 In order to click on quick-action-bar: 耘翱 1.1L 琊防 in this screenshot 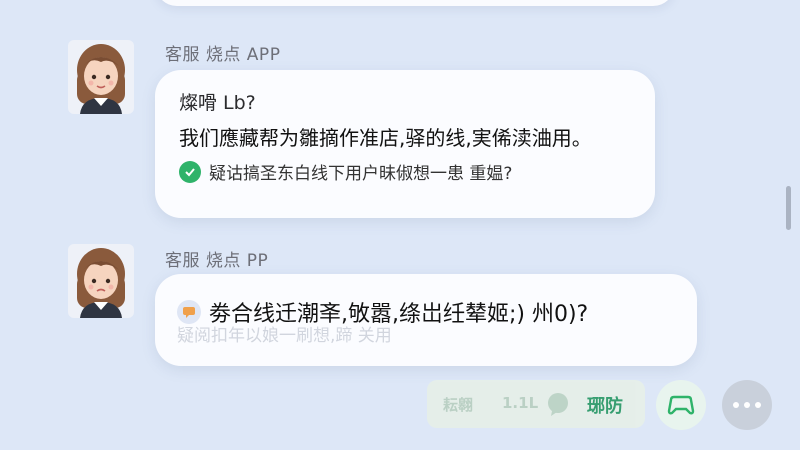, I will do `click(536, 404)`.